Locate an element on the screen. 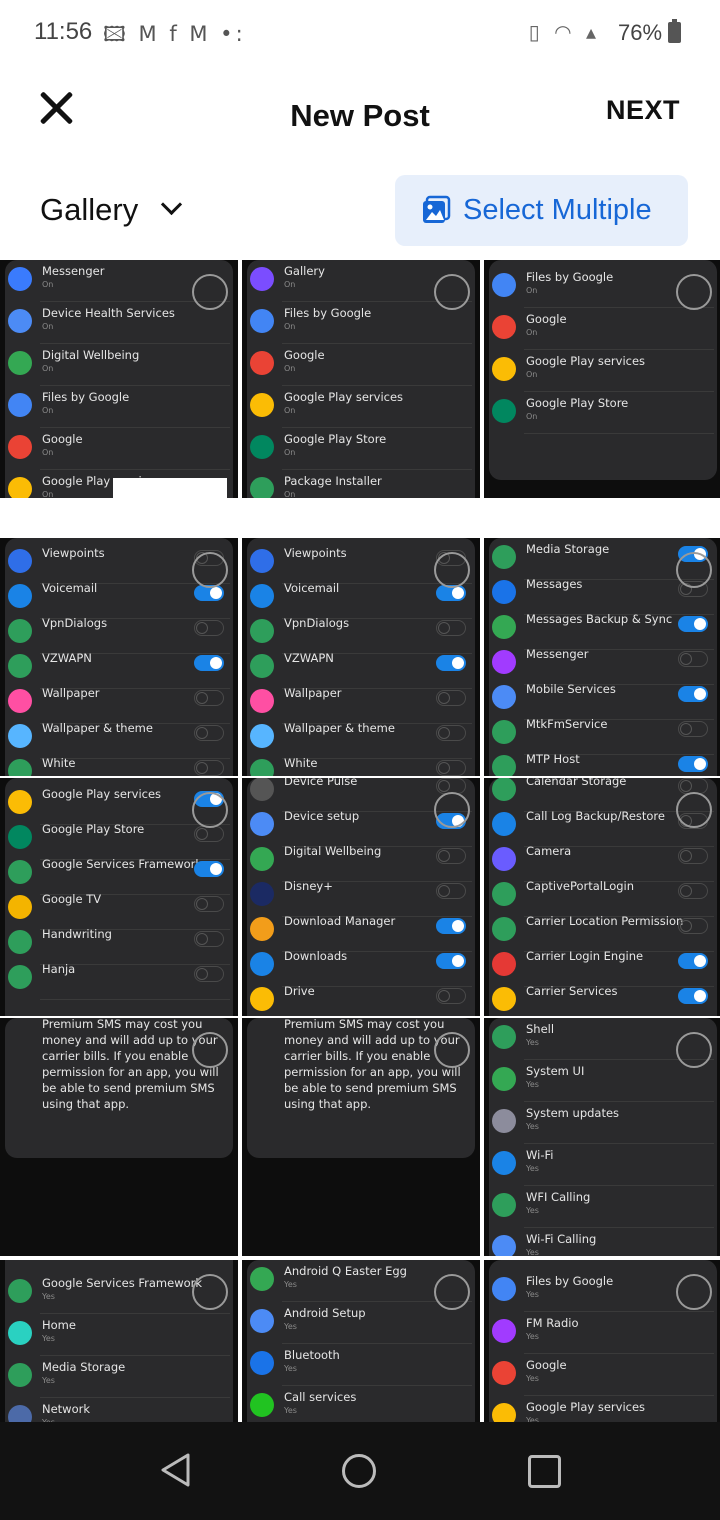  app-setting-row: Google Play Store On is located at coordinates (361, 449).